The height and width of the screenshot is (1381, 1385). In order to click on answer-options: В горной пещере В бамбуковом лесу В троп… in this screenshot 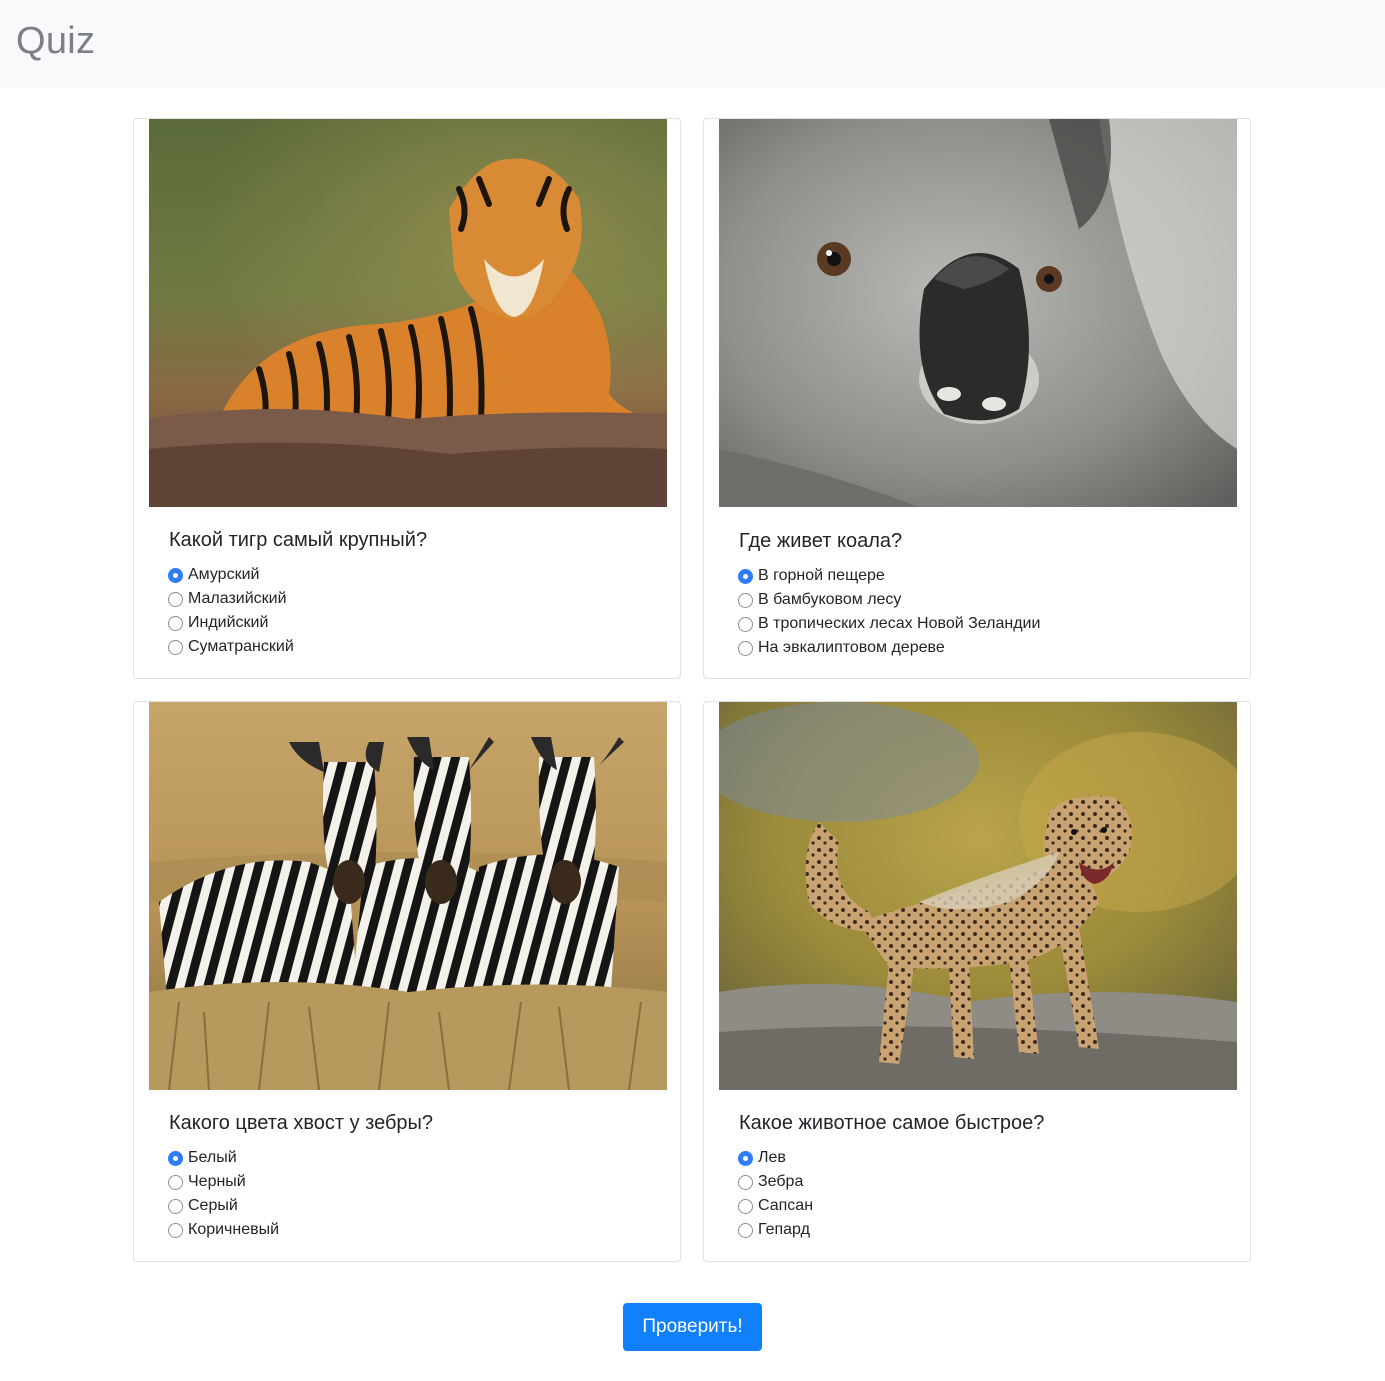, I will do `click(889, 612)`.